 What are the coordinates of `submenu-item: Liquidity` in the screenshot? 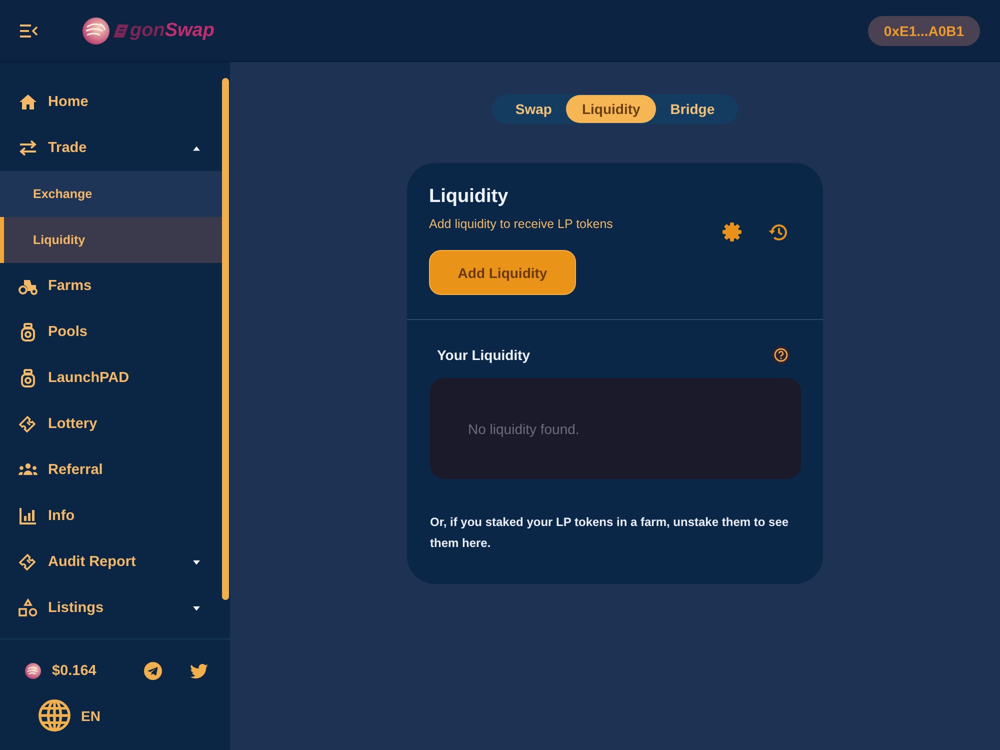 It's located at (111, 240).